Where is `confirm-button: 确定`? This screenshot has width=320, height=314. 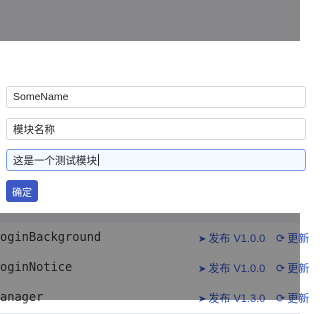
confirm-button: 确定 is located at coordinates (22, 191).